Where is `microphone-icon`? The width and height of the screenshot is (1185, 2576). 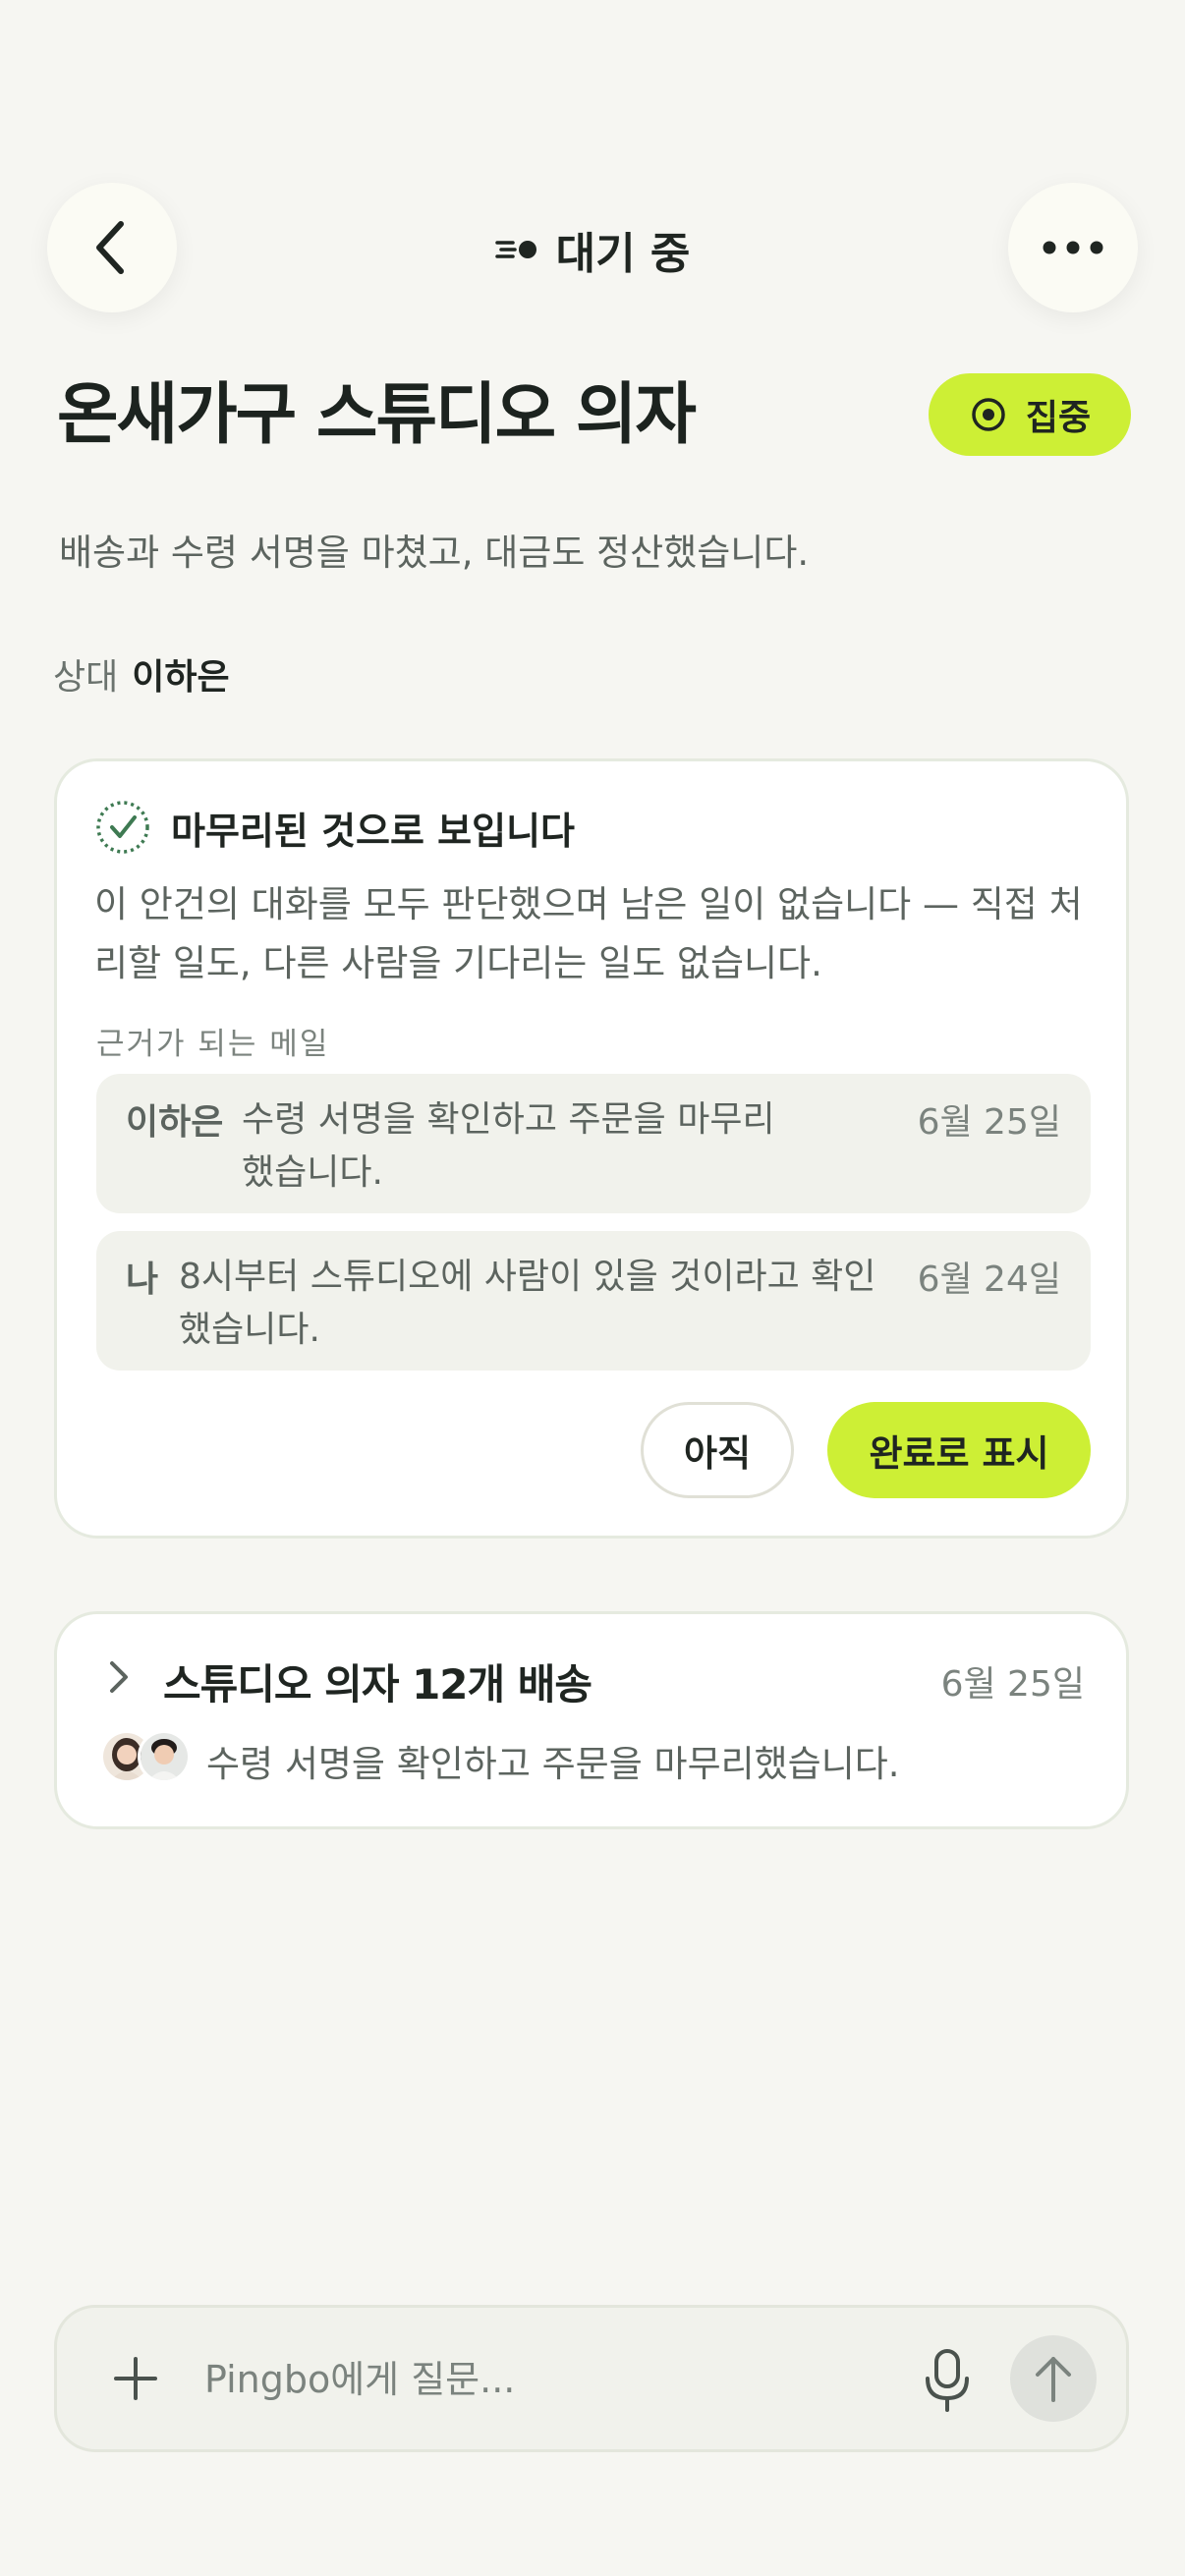
microphone-icon is located at coordinates (948, 2380).